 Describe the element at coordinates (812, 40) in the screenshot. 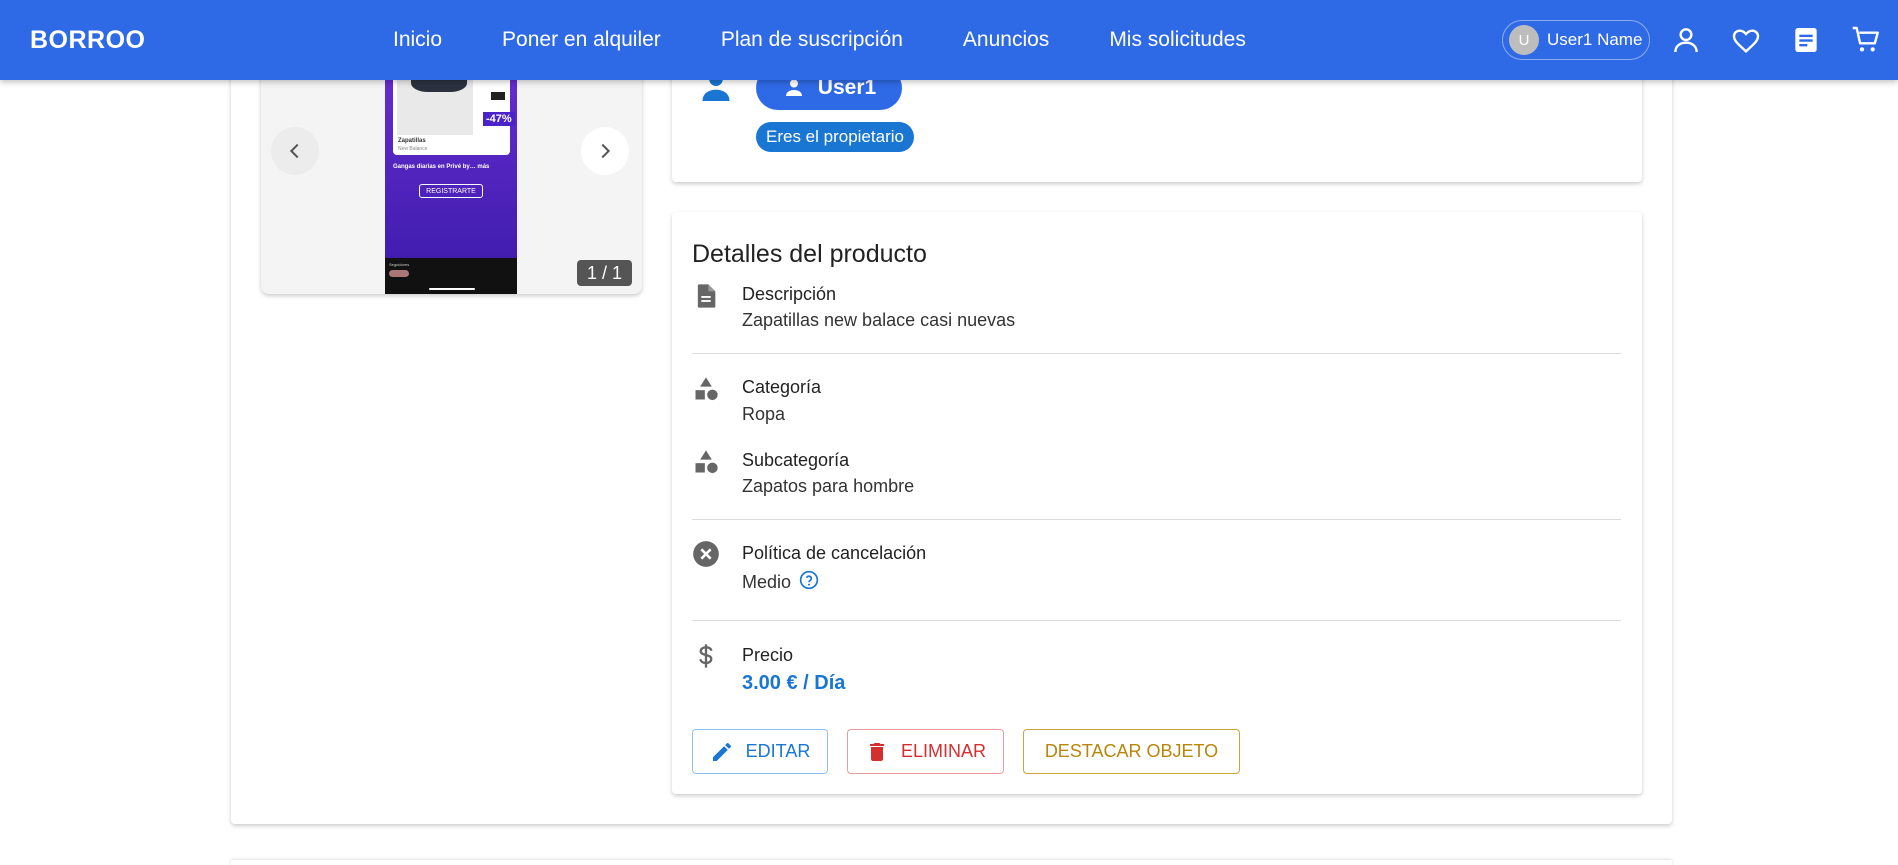

I see `nav-link-plan-suscripcion: Plan de suscripción` at that location.